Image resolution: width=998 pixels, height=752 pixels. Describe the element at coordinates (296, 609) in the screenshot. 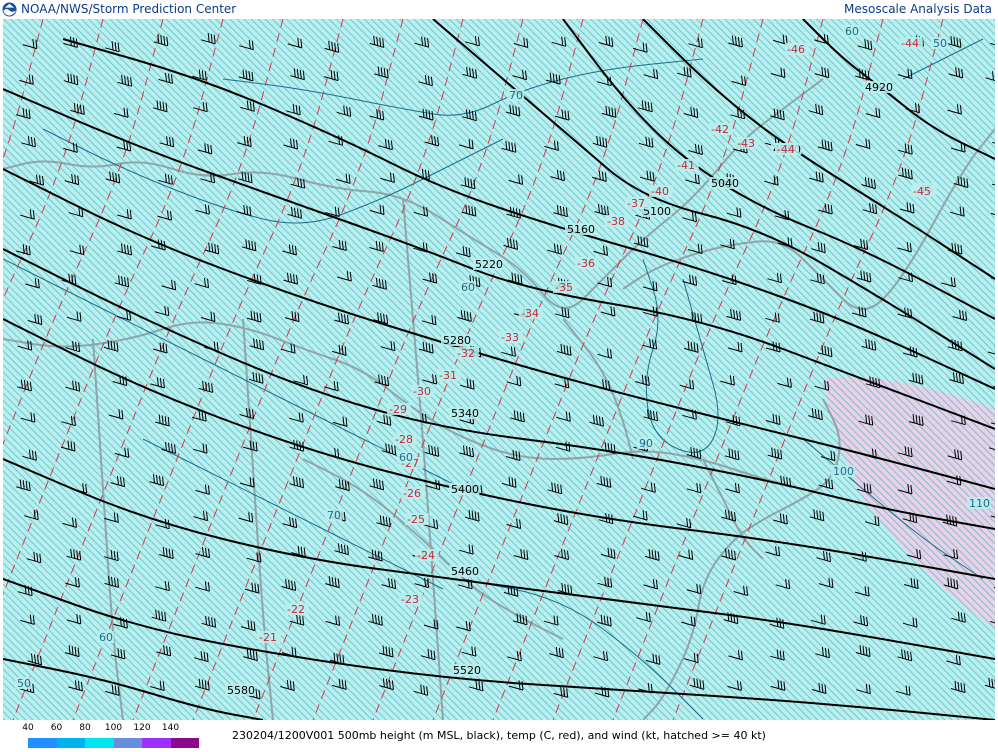

I see `temperature-label: -22` at that location.